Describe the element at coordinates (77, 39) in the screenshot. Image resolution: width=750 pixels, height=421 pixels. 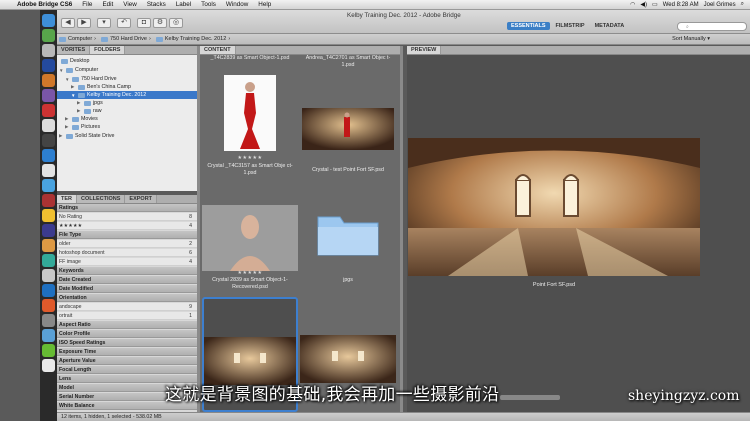
I see `breadcrumb-item: Computer ›` at that location.